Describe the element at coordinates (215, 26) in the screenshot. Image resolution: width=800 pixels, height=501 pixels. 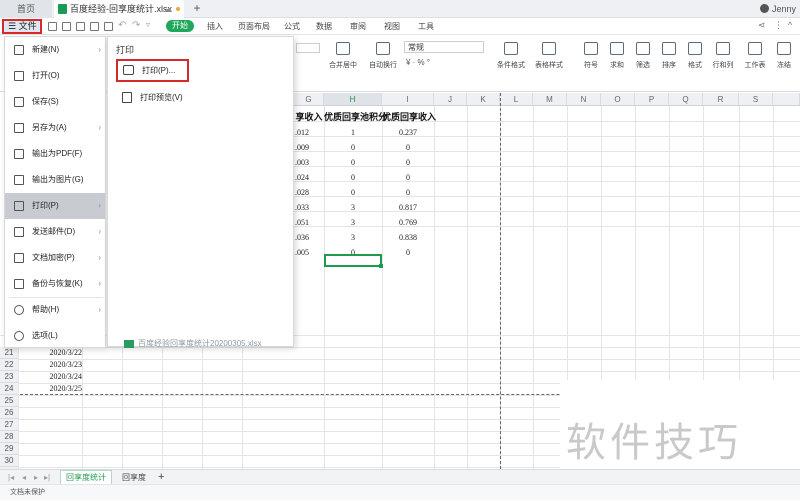
I see `tab-insert: 插入` at that location.